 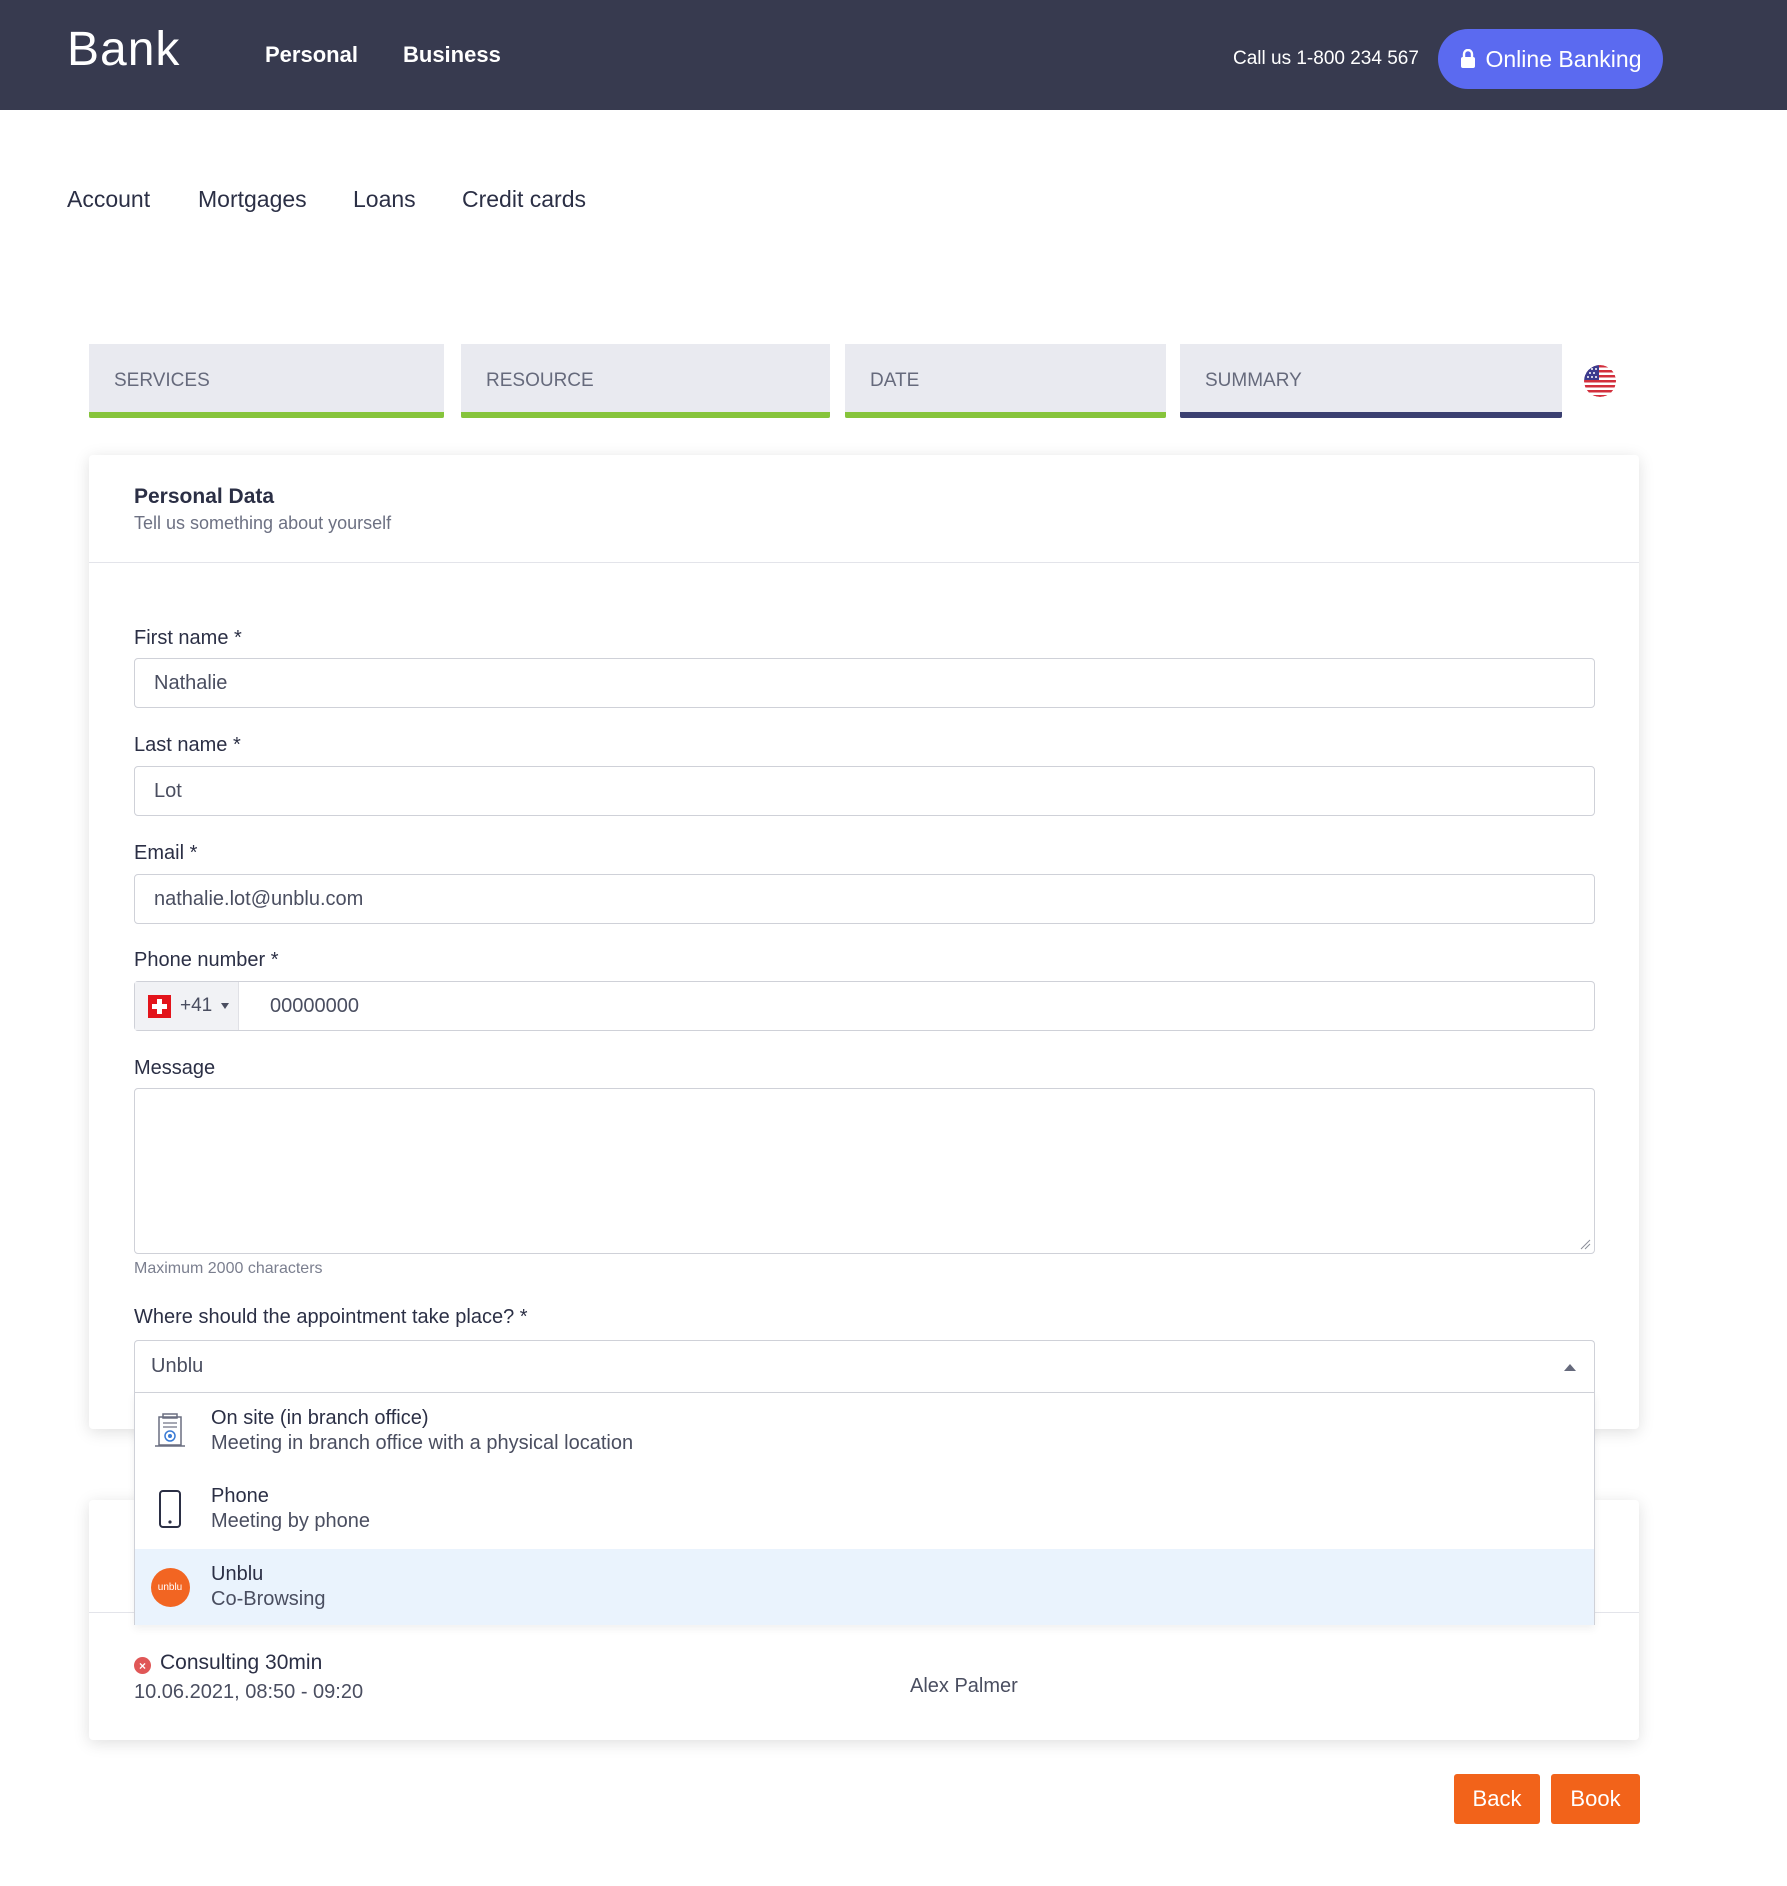 What do you see at coordinates (645, 381) in the screenshot?
I see `step-resource: RESOURCE` at bounding box center [645, 381].